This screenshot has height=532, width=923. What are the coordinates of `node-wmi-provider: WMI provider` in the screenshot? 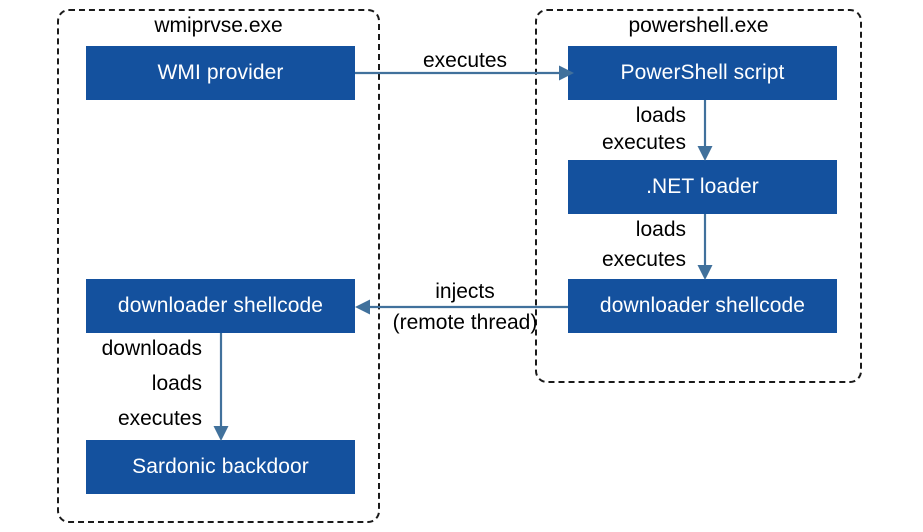 It's located at (220, 73).